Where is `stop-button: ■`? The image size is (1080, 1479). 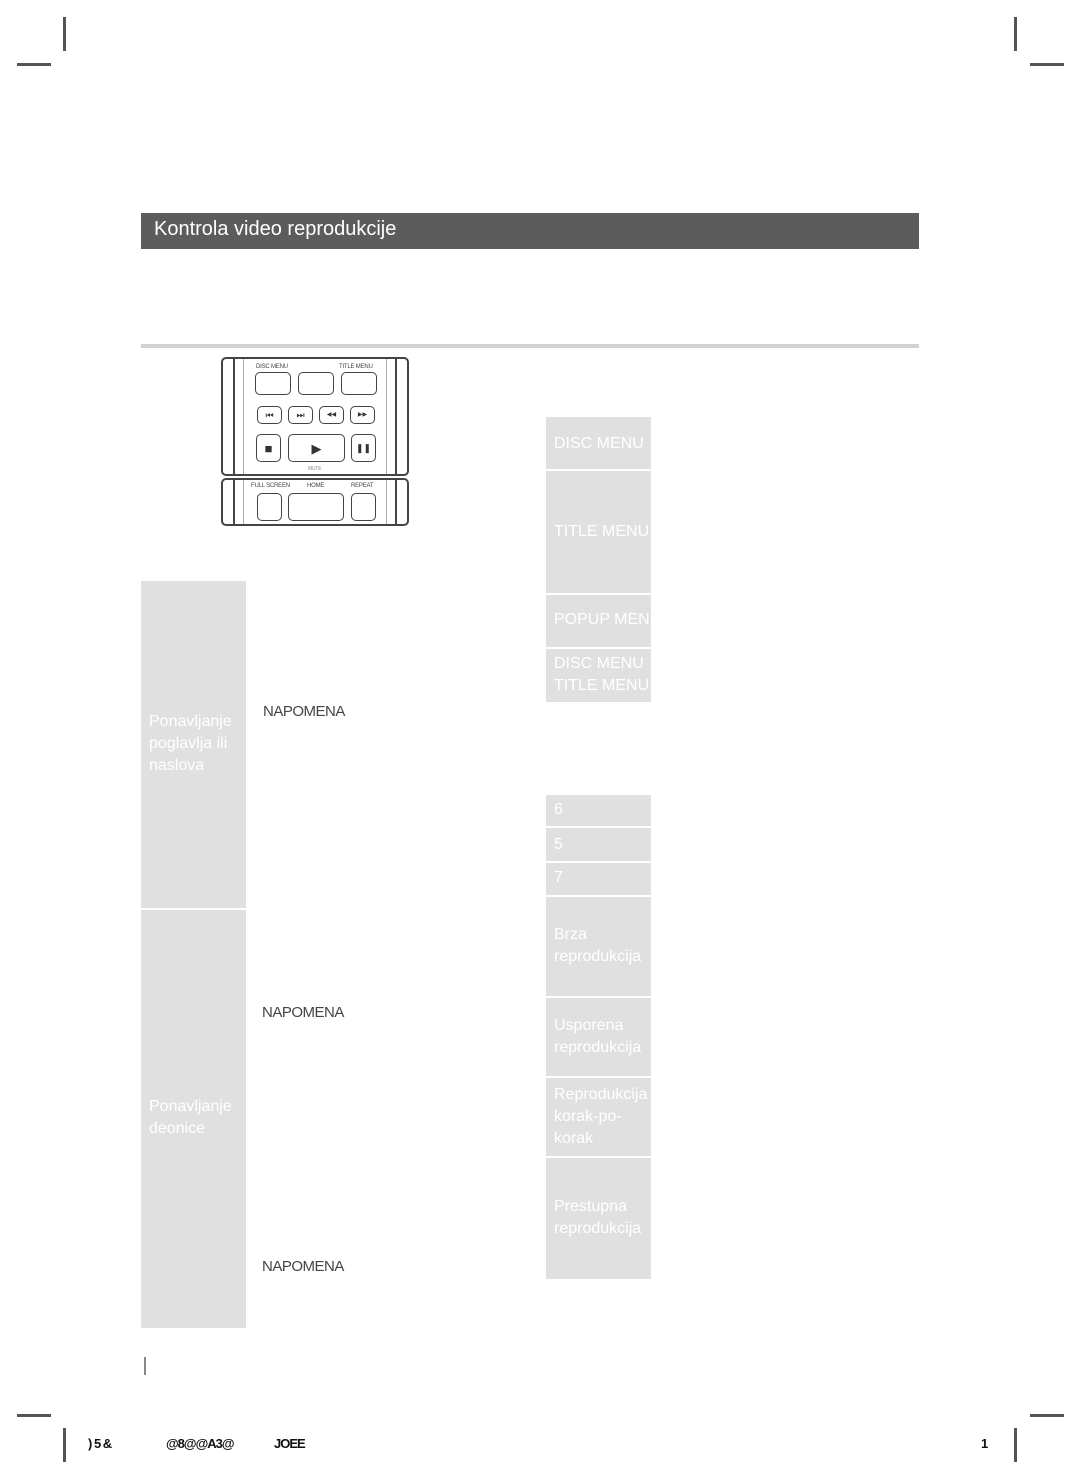
stop-button: ■ is located at coordinates (268, 448).